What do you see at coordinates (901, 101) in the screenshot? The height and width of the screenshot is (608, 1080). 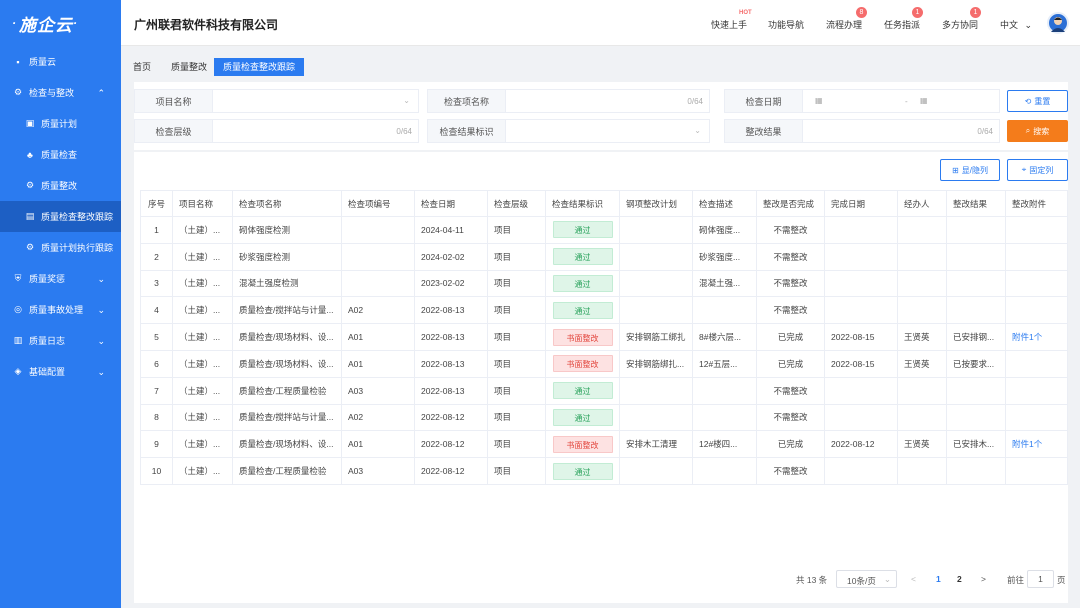 I see `check-date-range: ▦ - ▦` at bounding box center [901, 101].